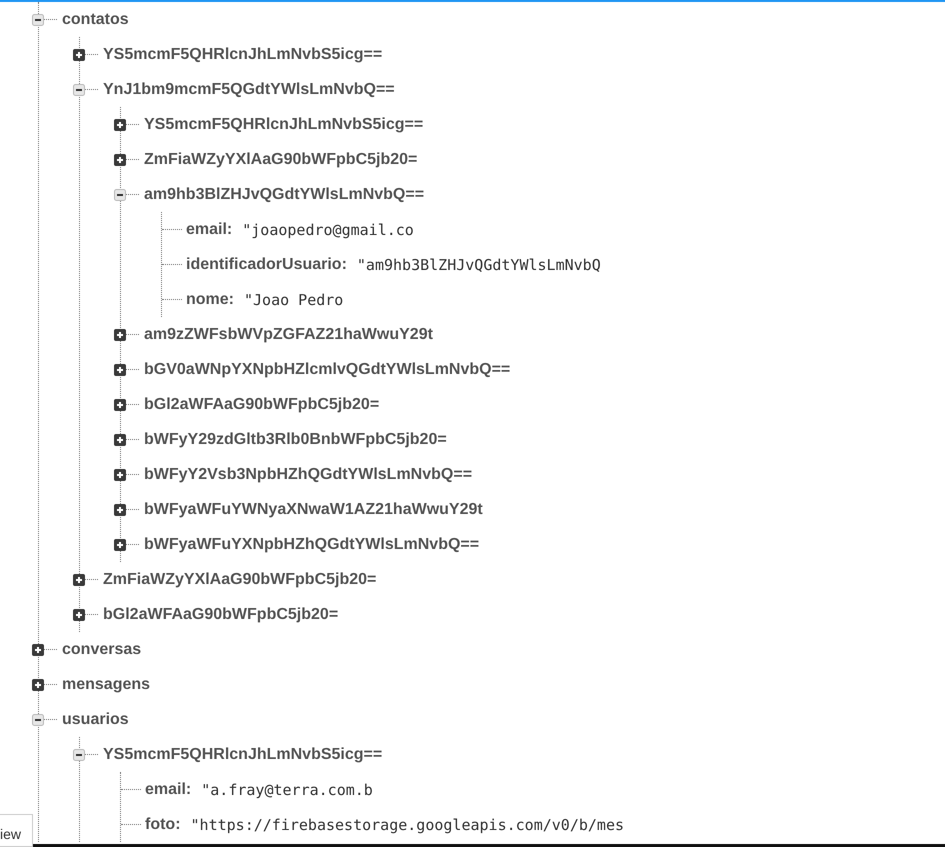 The width and height of the screenshot is (945, 847). I want to click on node-key: usuarios, so click(95, 719).